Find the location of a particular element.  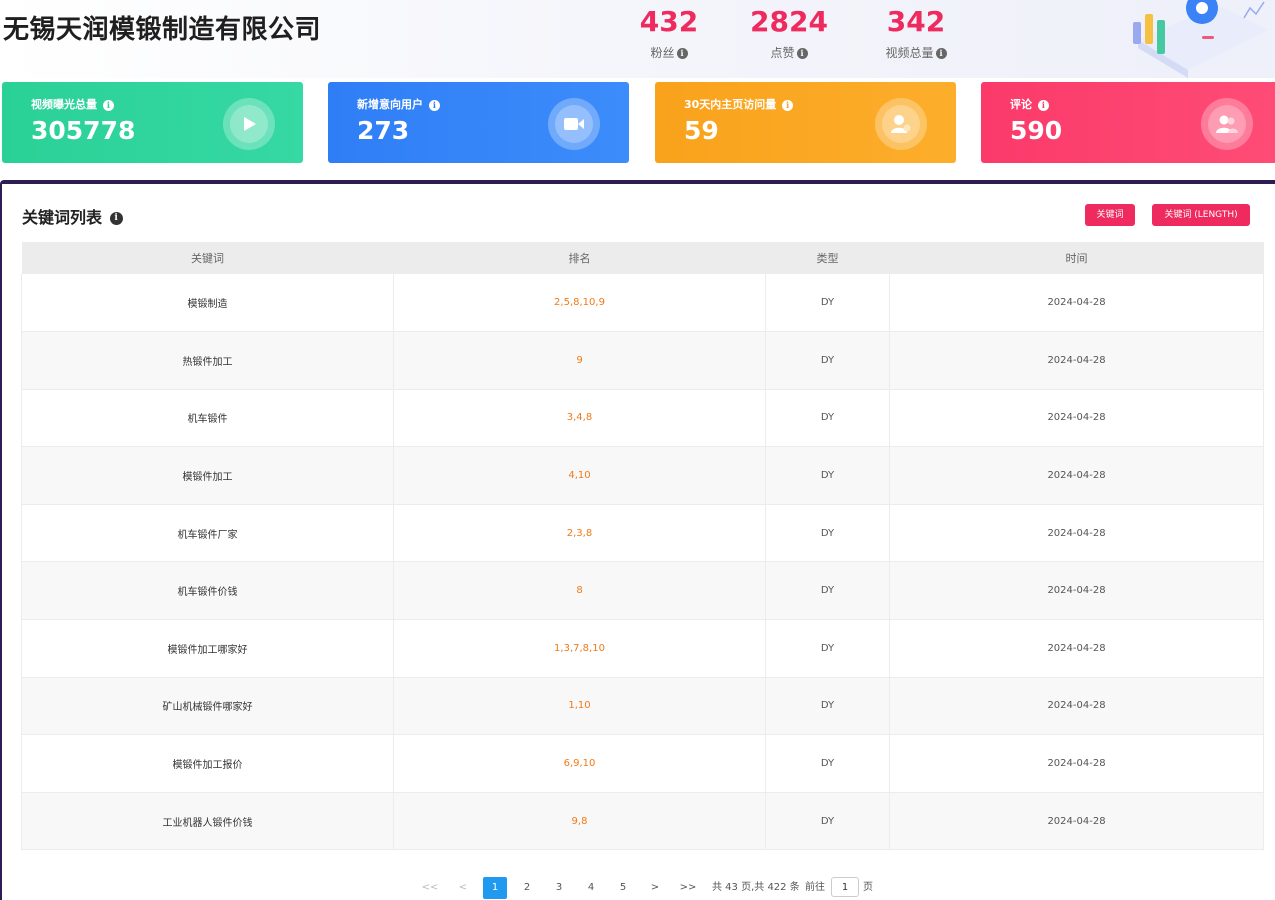

col-keyword: 关键词 is located at coordinates (207, 258).